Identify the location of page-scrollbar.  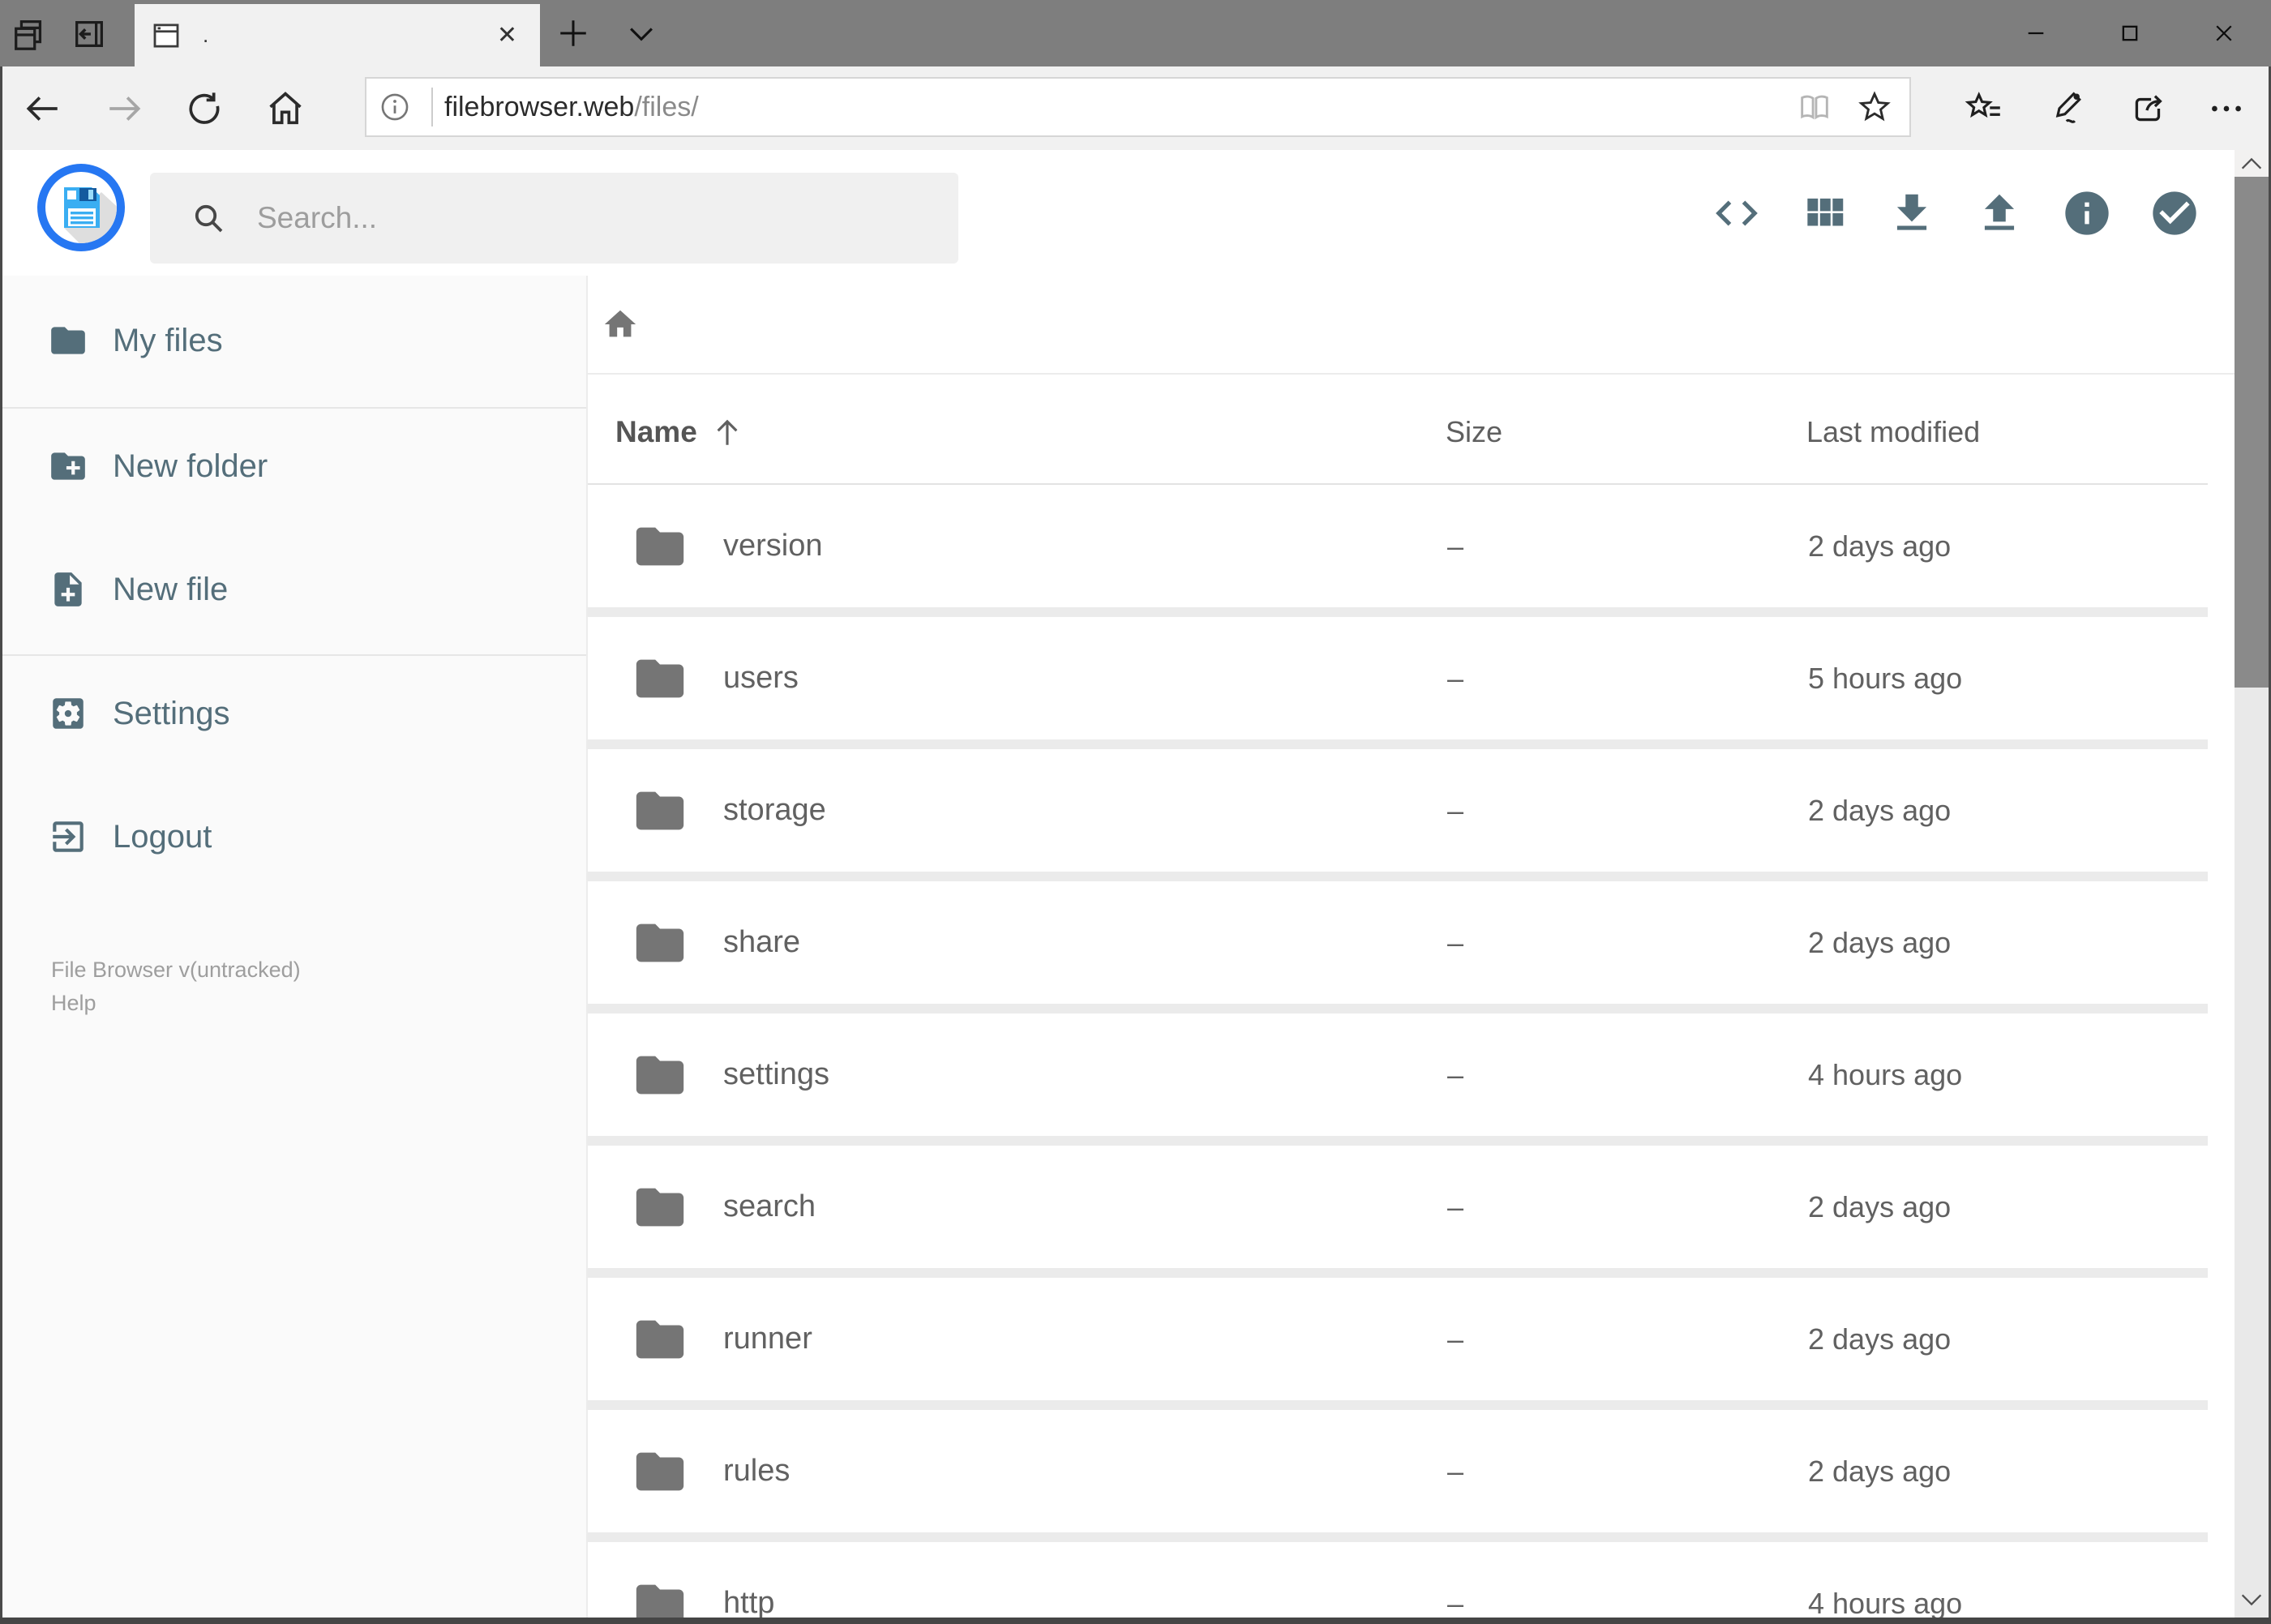
(2252, 884).